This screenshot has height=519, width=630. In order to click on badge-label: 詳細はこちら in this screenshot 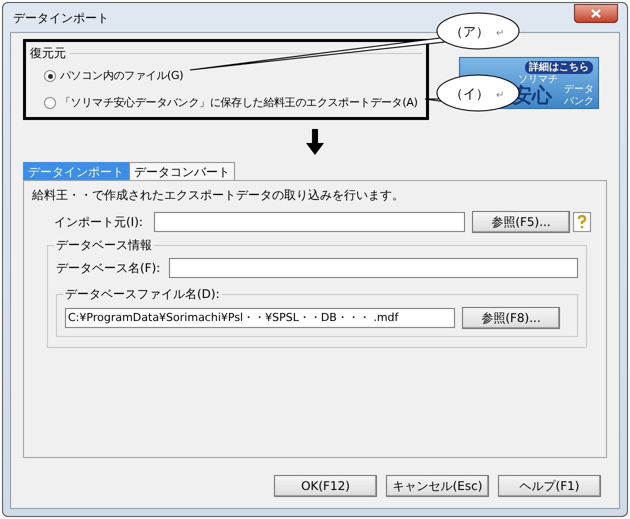, I will do `click(559, 67)`.